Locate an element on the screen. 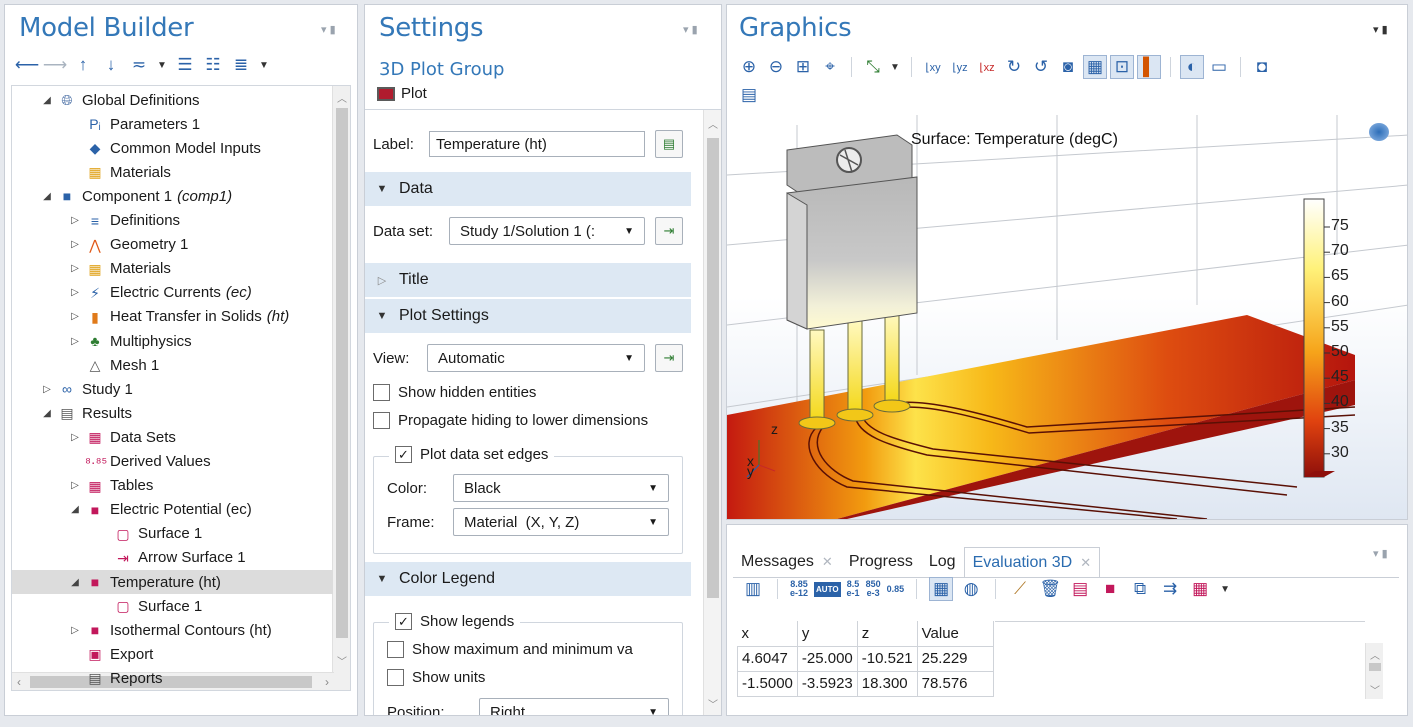 This screenshot has width=1413, height=727. expand-all-icon: ☷ is located at coordinates (213, 65).